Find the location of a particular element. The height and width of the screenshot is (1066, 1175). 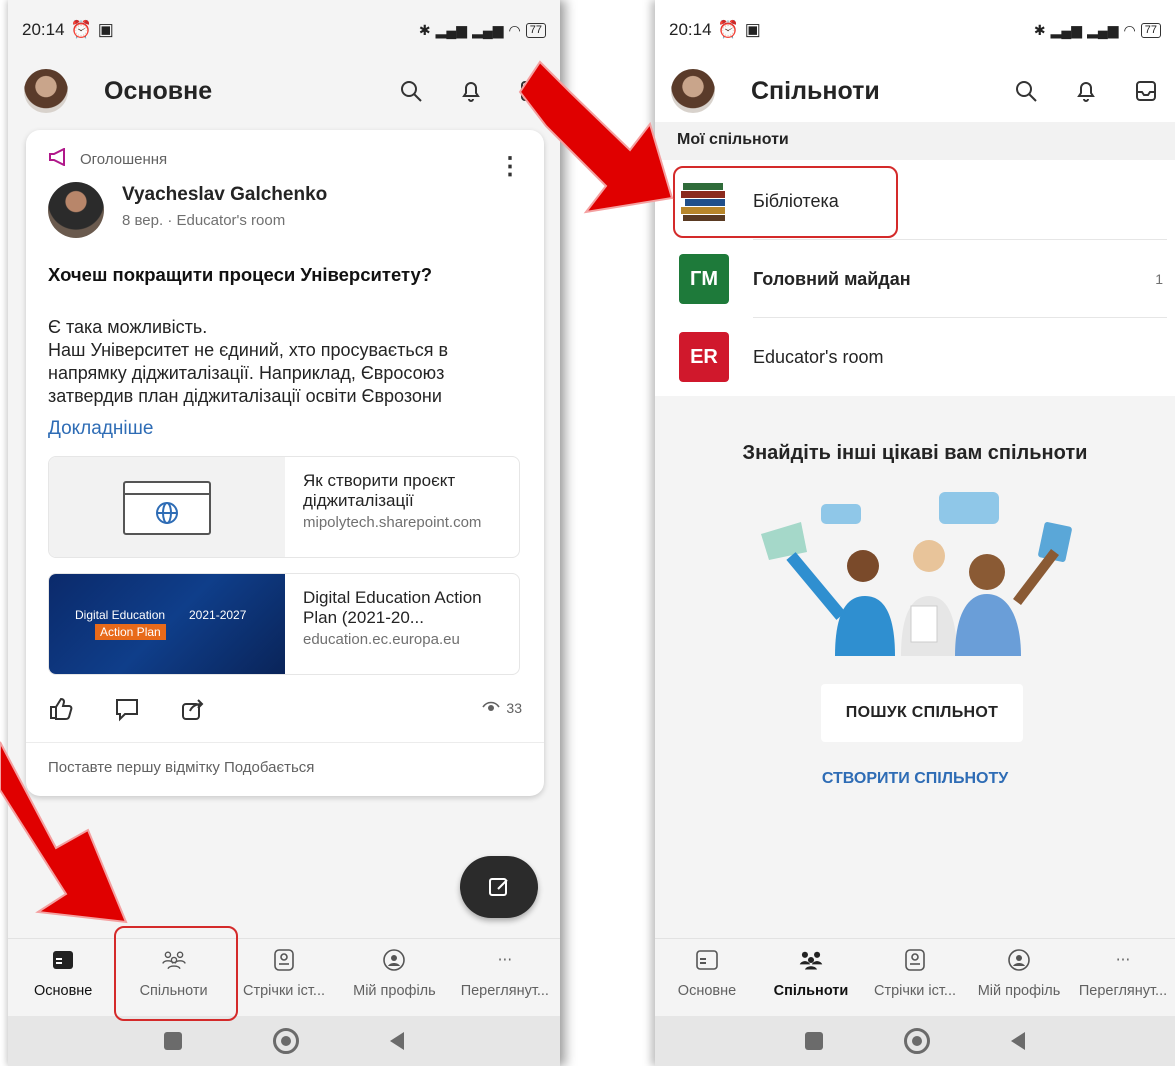

red-arrow-top is located at coordinates (596, 137).